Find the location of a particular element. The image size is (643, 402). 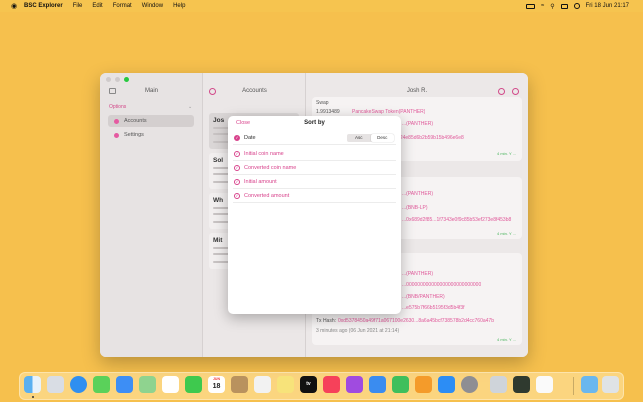

window-controls is located at coordinates (117, 79).